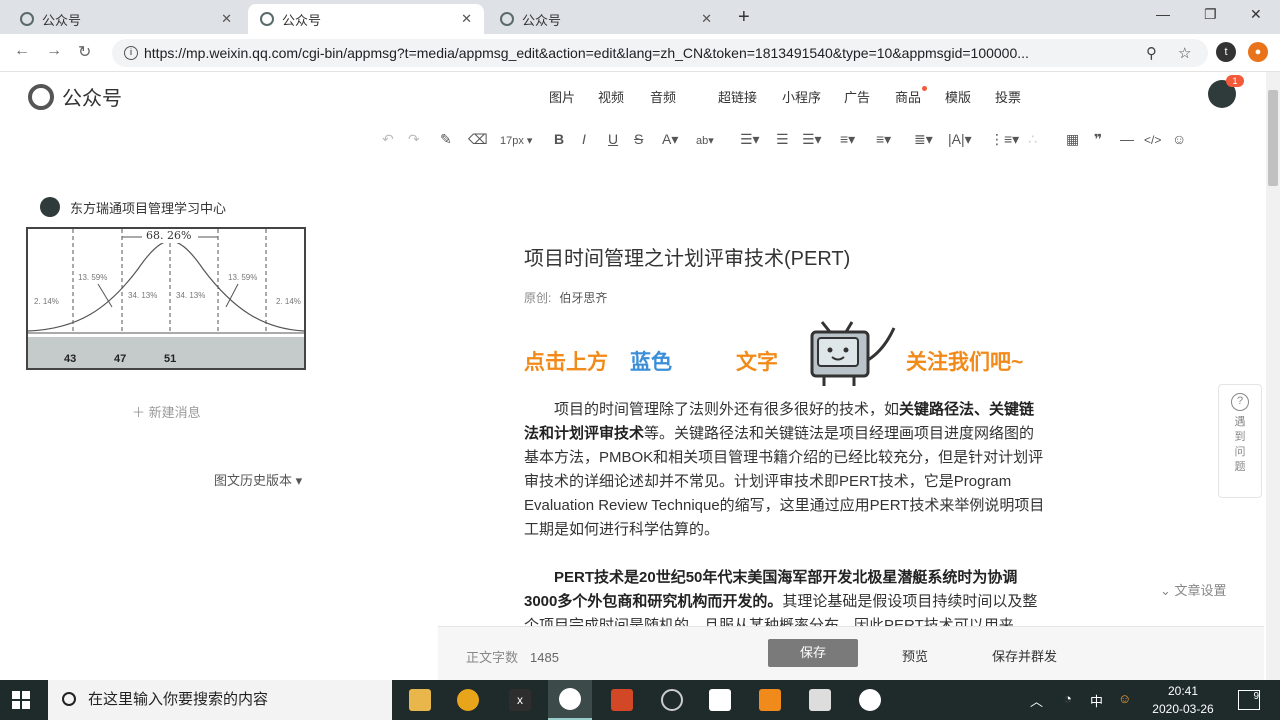 The image size is (1280, 720). I want to click on table-icon: ▦, so click(1072, 139).